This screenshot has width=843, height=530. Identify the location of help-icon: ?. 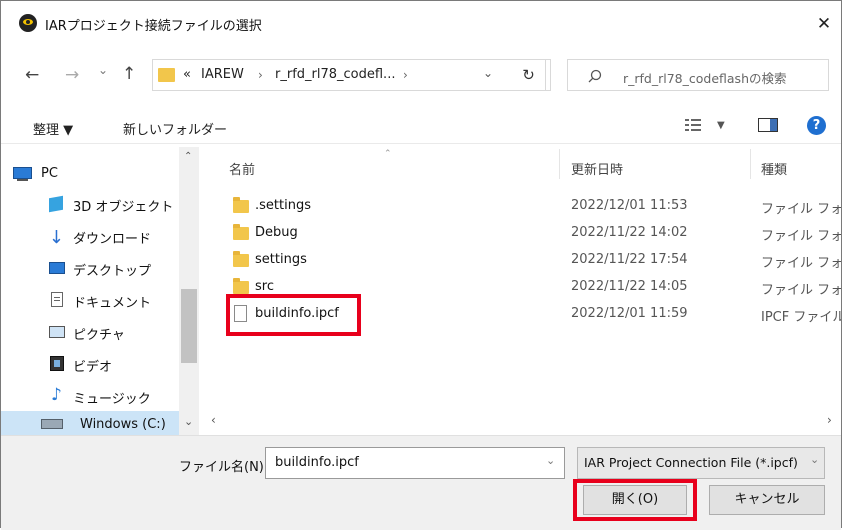
(816, 125).